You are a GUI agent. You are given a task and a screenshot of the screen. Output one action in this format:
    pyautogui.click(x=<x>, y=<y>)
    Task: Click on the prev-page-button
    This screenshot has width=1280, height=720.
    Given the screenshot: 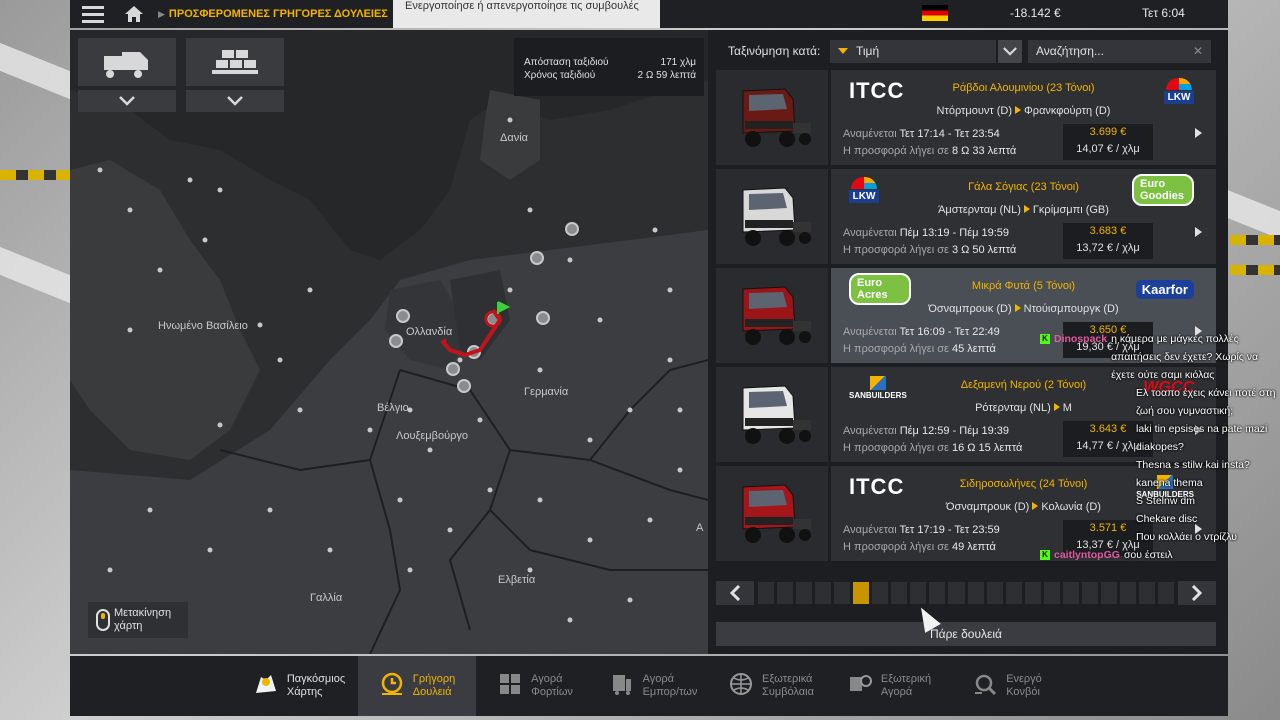 What is the action you would take?
    pyautogui.click(x=735, y=593)
    